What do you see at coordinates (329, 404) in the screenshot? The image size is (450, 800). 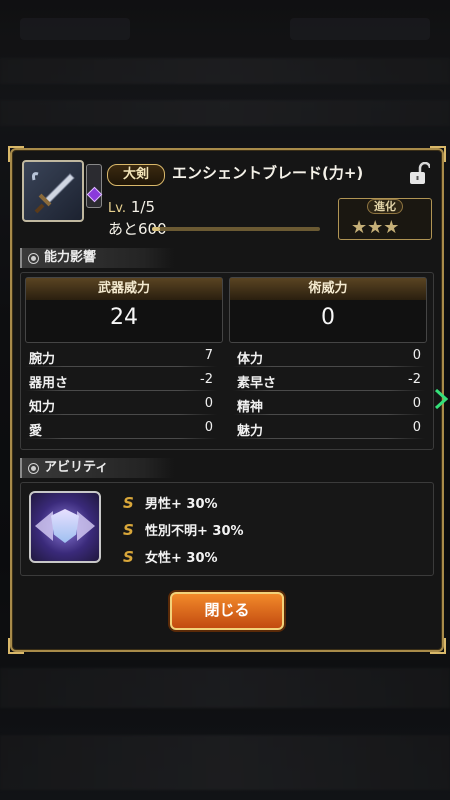 I see `stat-row: 精神 0` at bounding box center [329, 404].